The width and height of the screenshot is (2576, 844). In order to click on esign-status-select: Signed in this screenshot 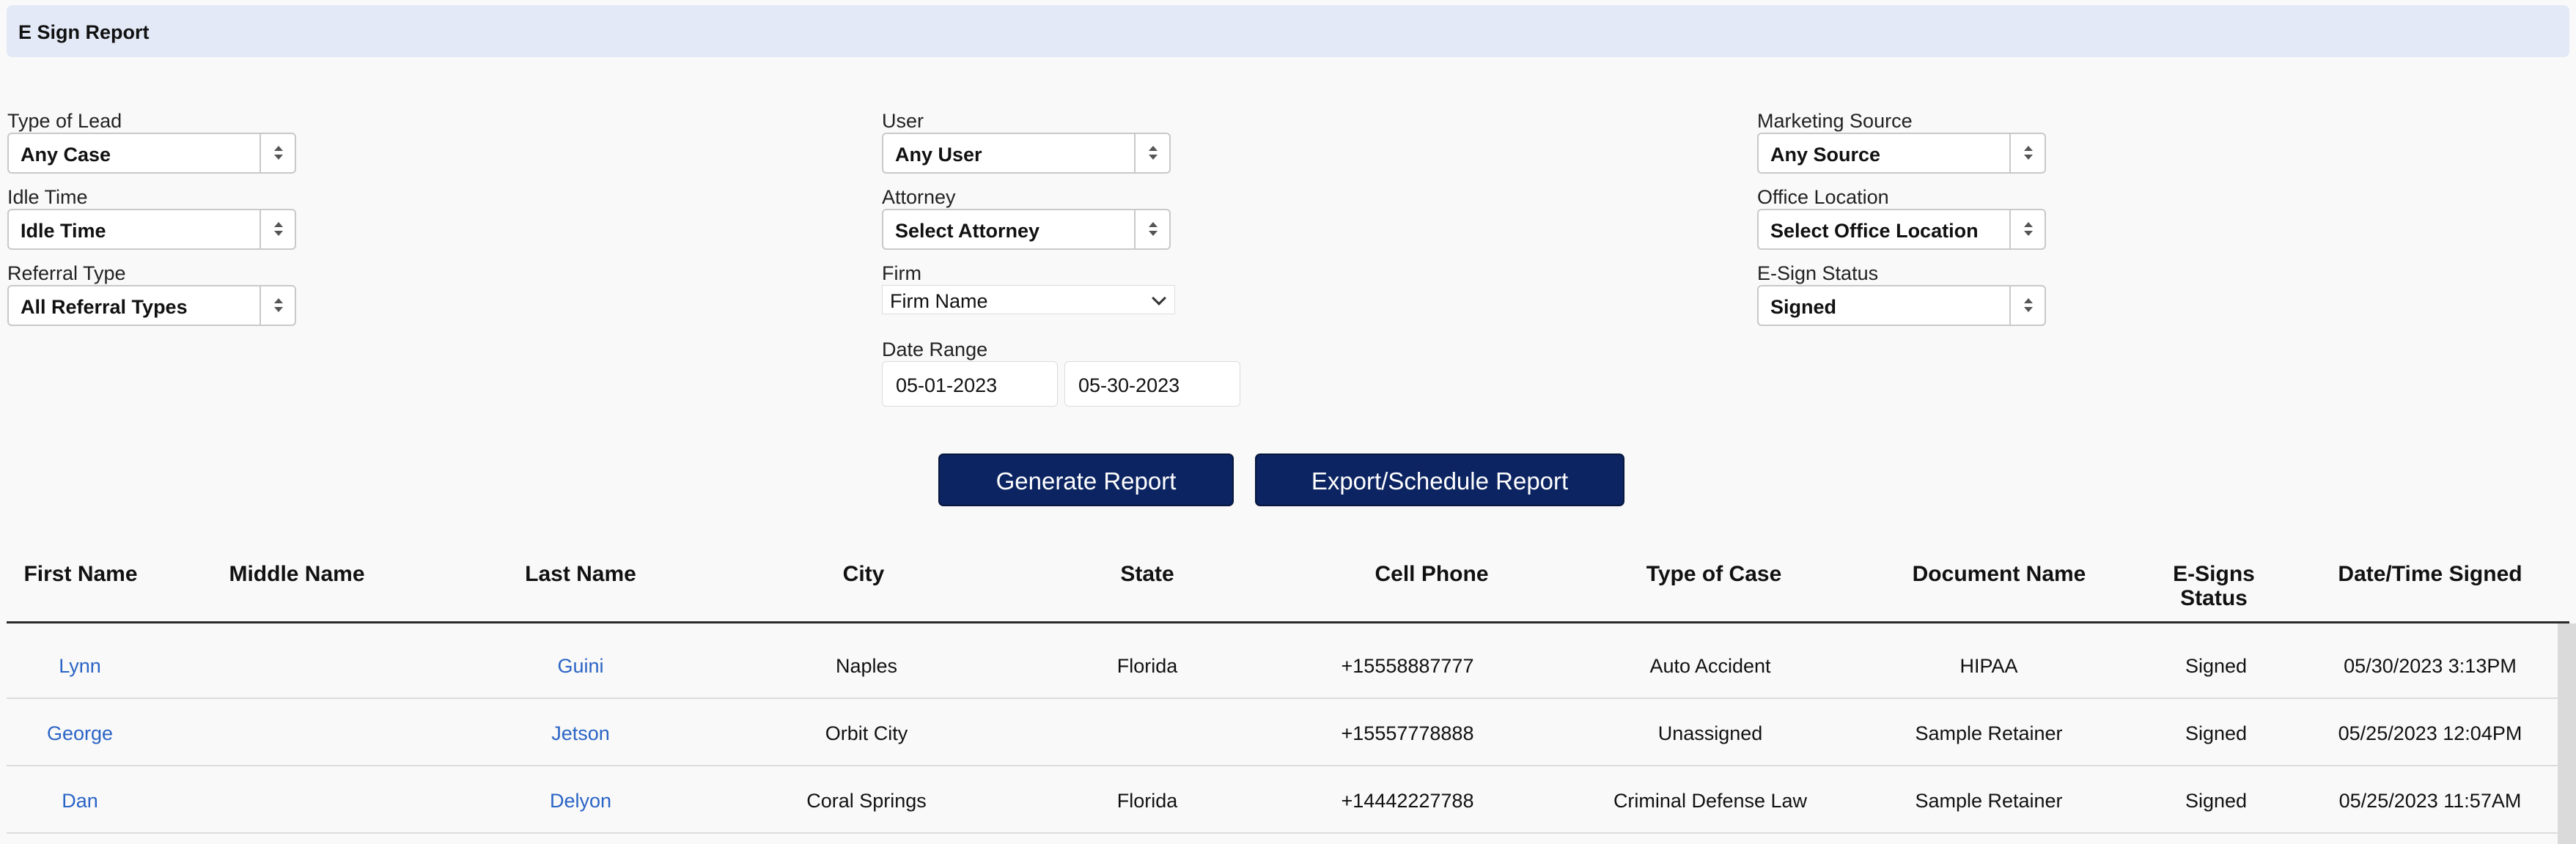, I will do `click(1901, 305)`.